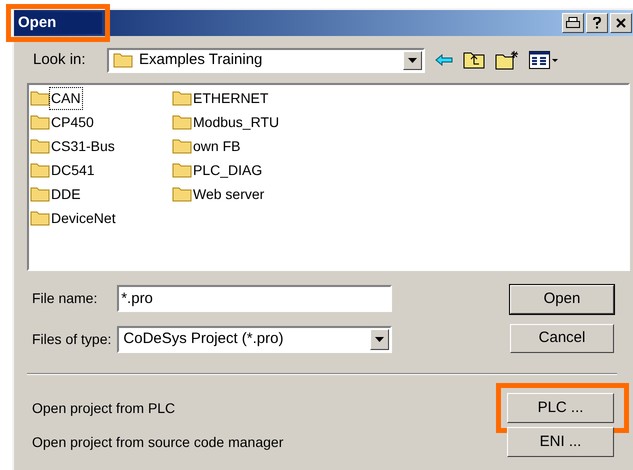 Image resolution: width=633 pixels, height=470 pixels. What do you see at coordinates (228, 170) in the screenshot?
I see `folder-item: PLC_DIAG` at bounding box center [228, 170].